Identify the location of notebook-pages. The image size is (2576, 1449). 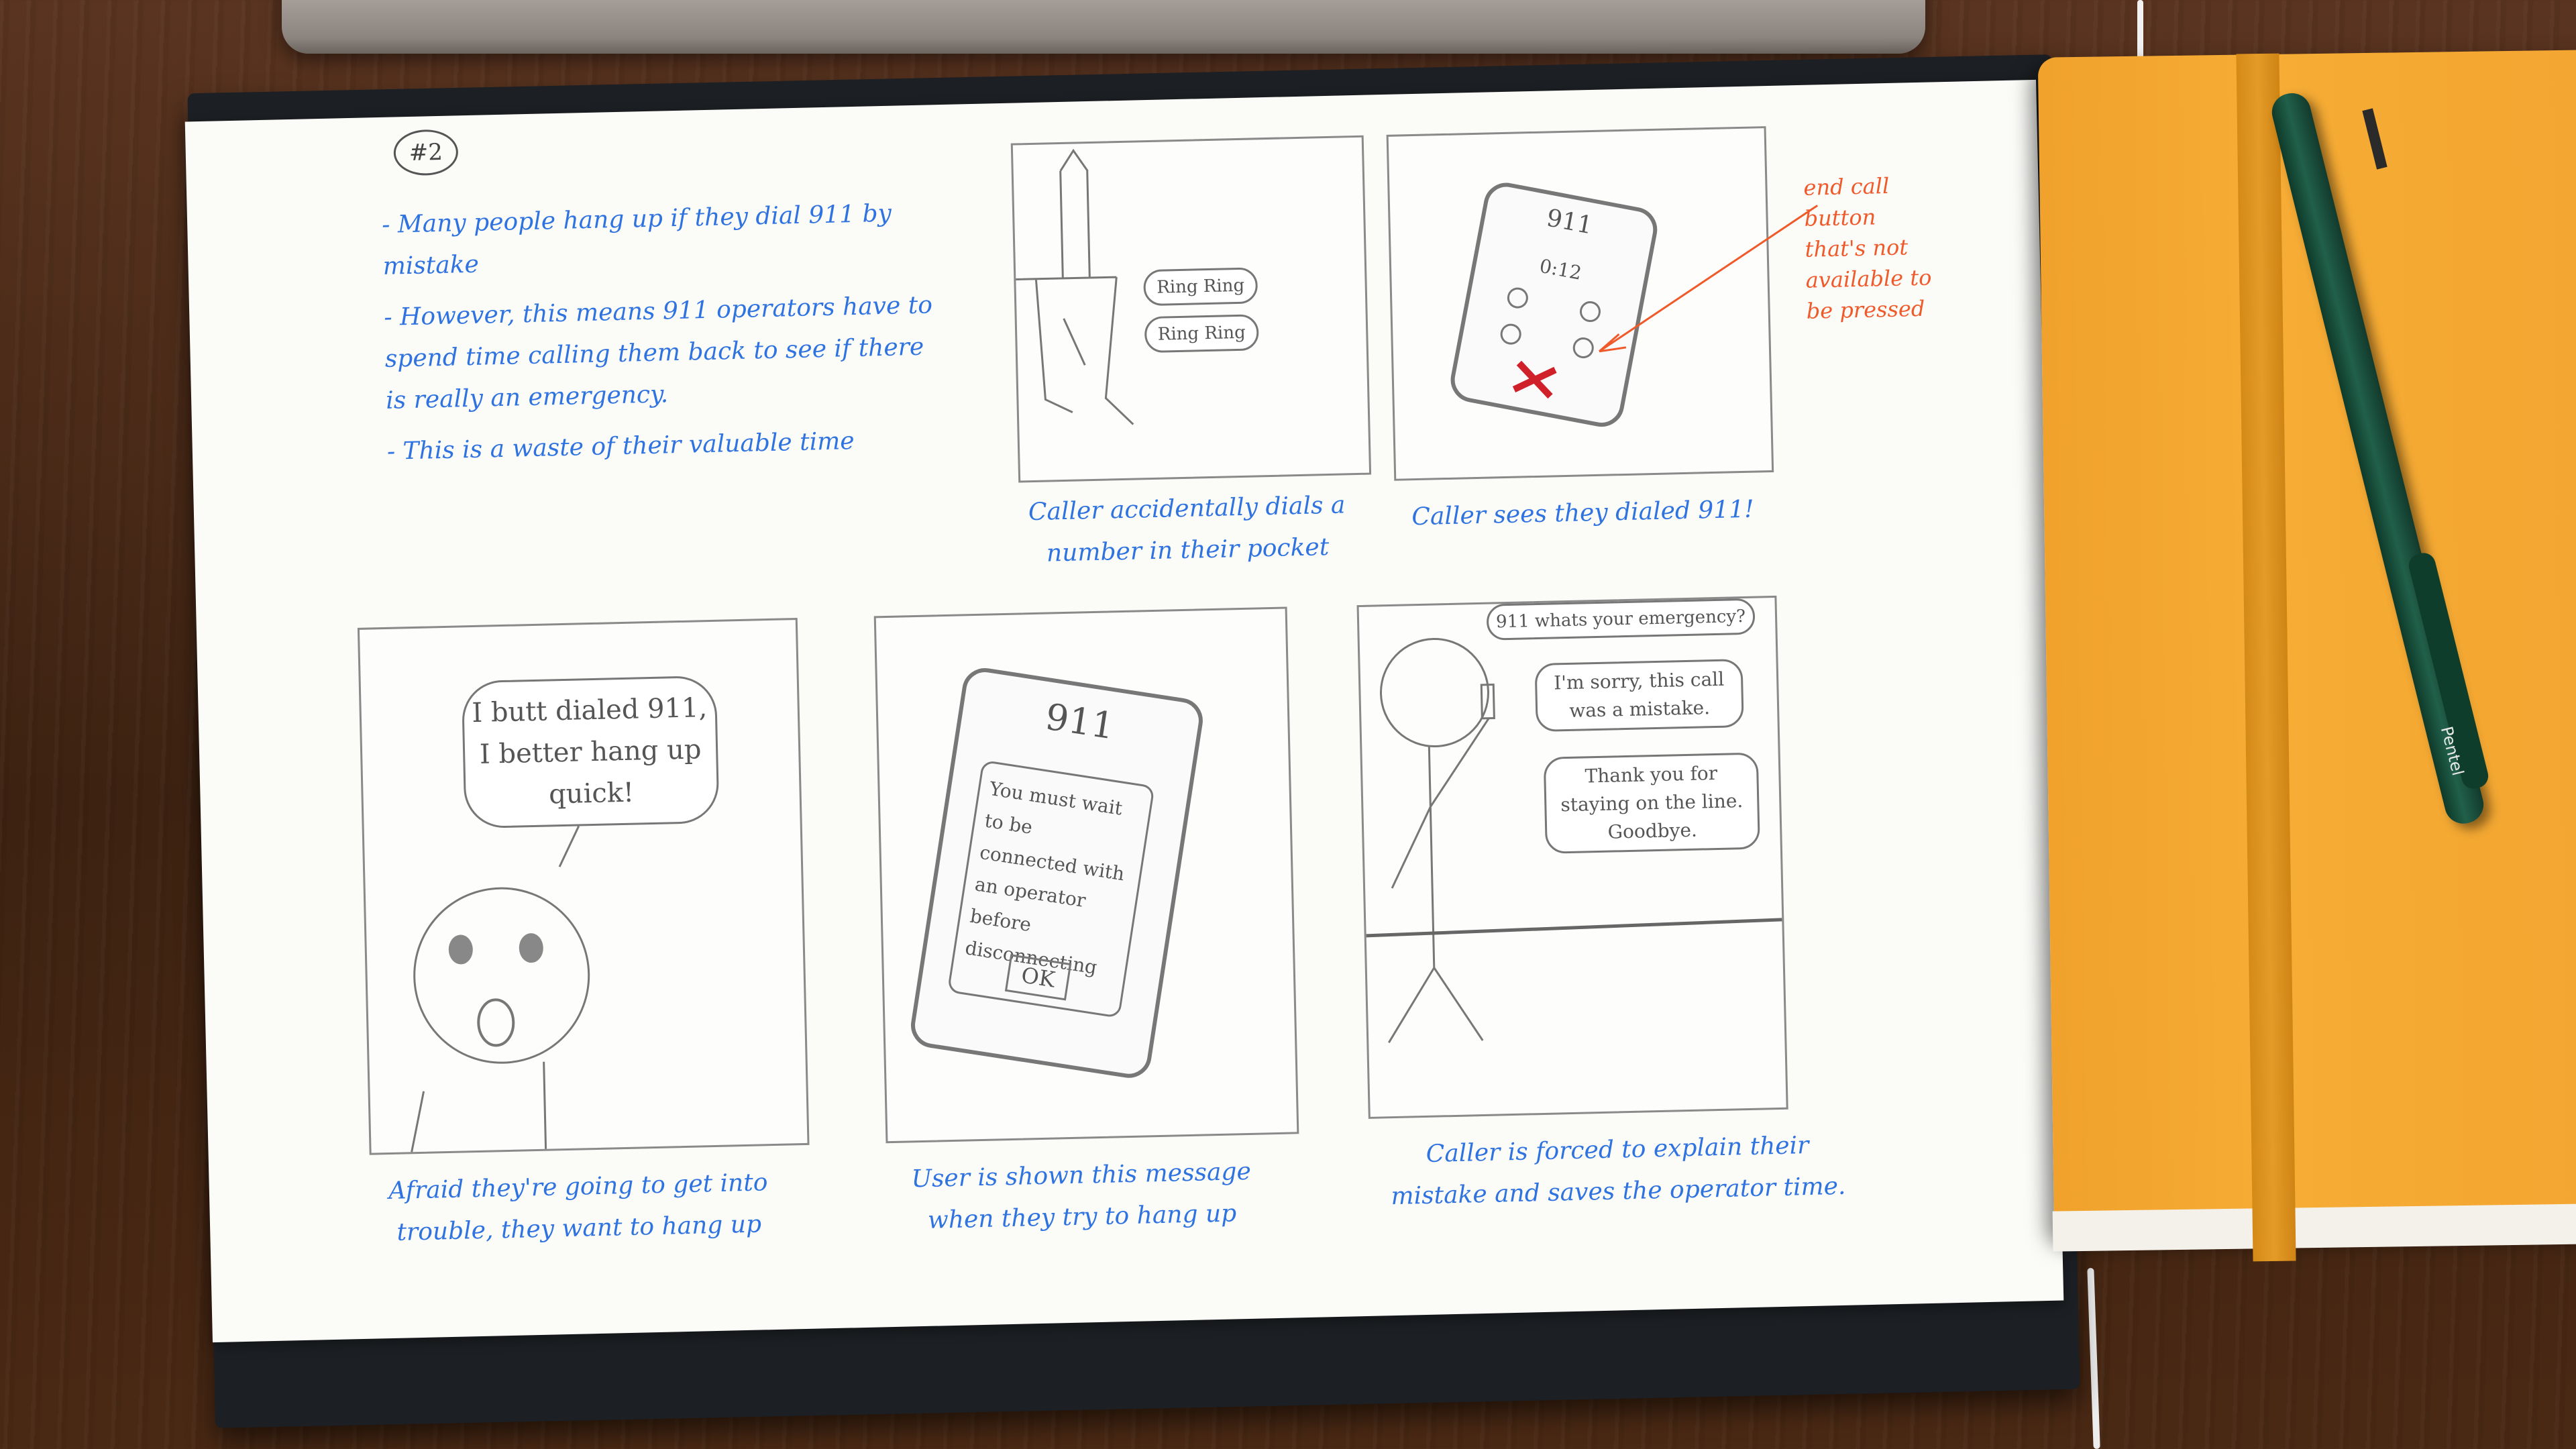
(2314, 1227).